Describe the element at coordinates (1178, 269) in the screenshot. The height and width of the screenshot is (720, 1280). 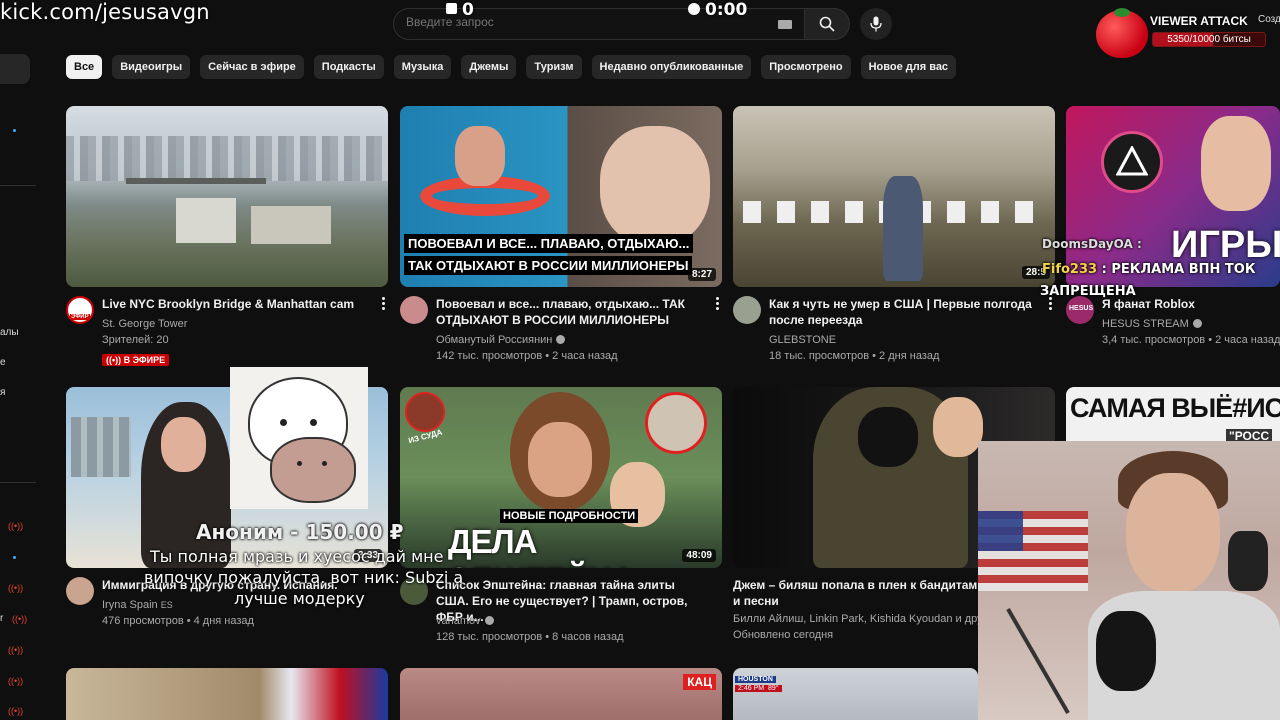
I see `chat-message: : РЕКЛАМА ВПН ТОК` at that location.